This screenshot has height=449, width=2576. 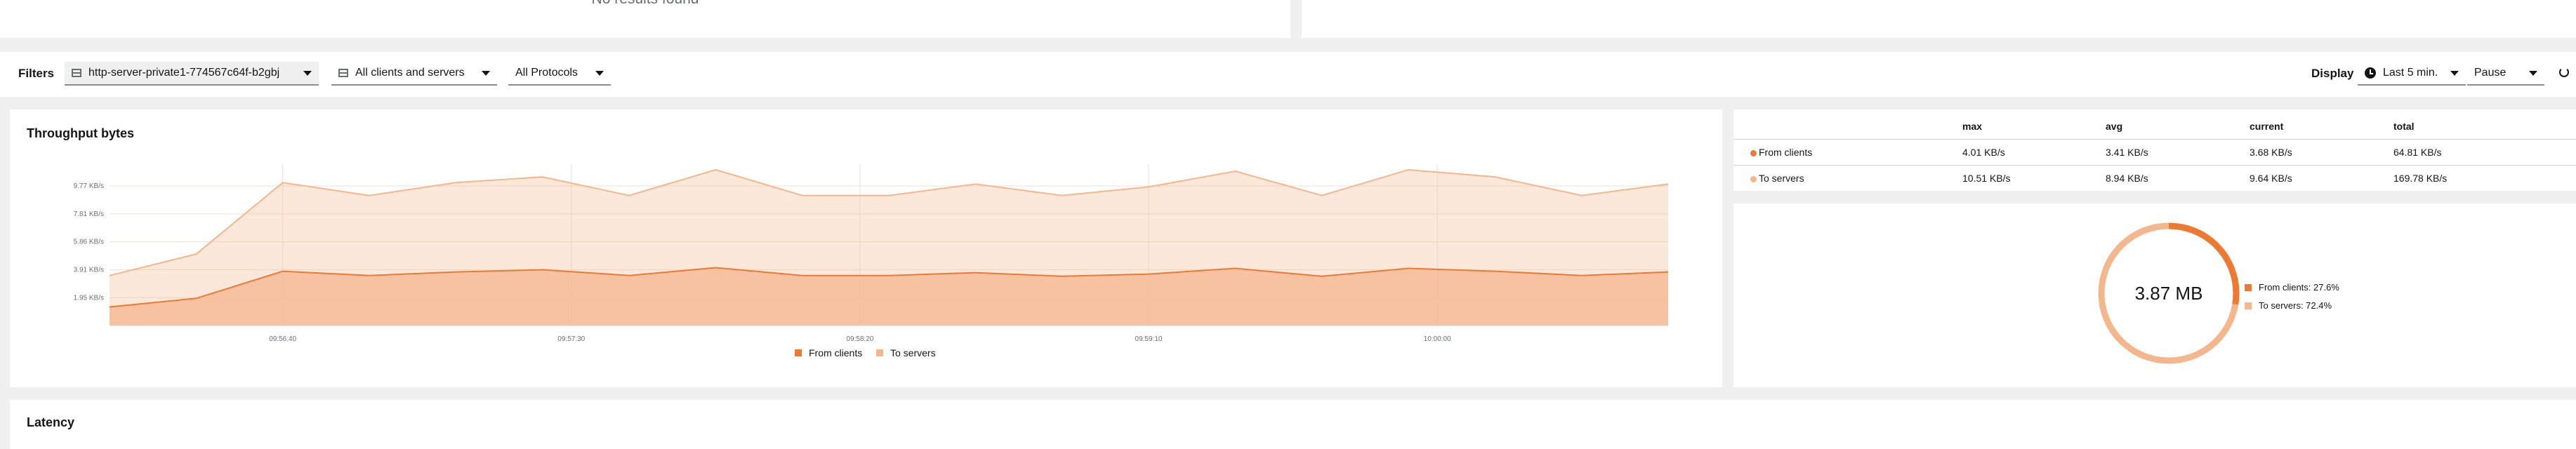 What do you see at coordinates (89, 242) in the screenshot?
I see `y-tick-label: 5.86 KB/s` at bounding box center [89, 242].